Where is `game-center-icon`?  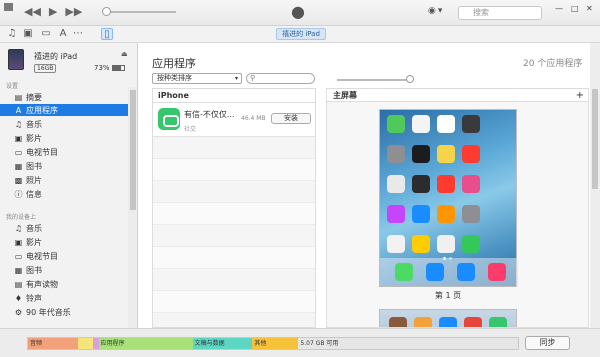
game-center-icon is located at coordinates (471, 184).